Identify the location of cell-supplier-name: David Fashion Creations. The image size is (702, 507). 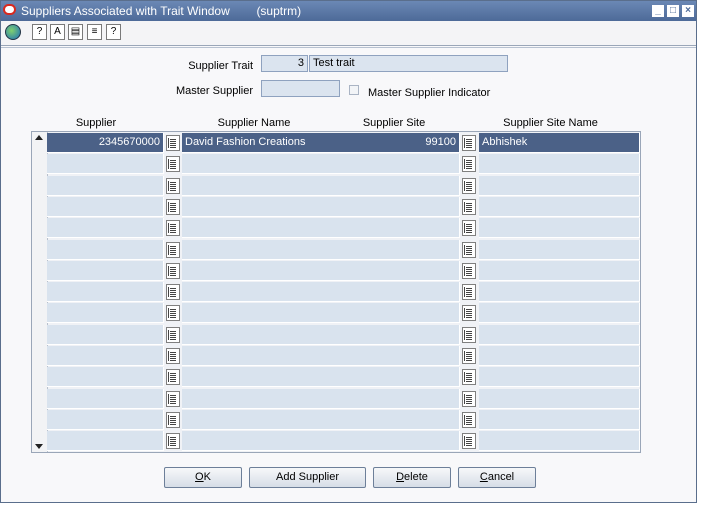
(271, 143).